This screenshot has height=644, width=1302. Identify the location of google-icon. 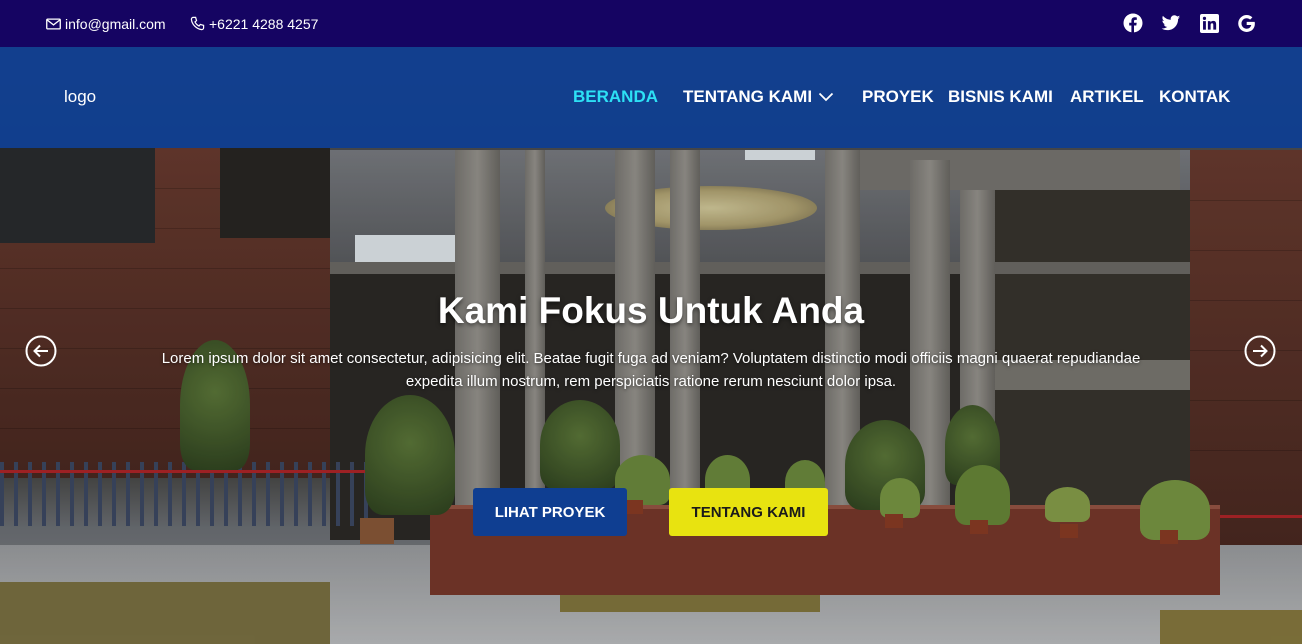
(1246, 23).